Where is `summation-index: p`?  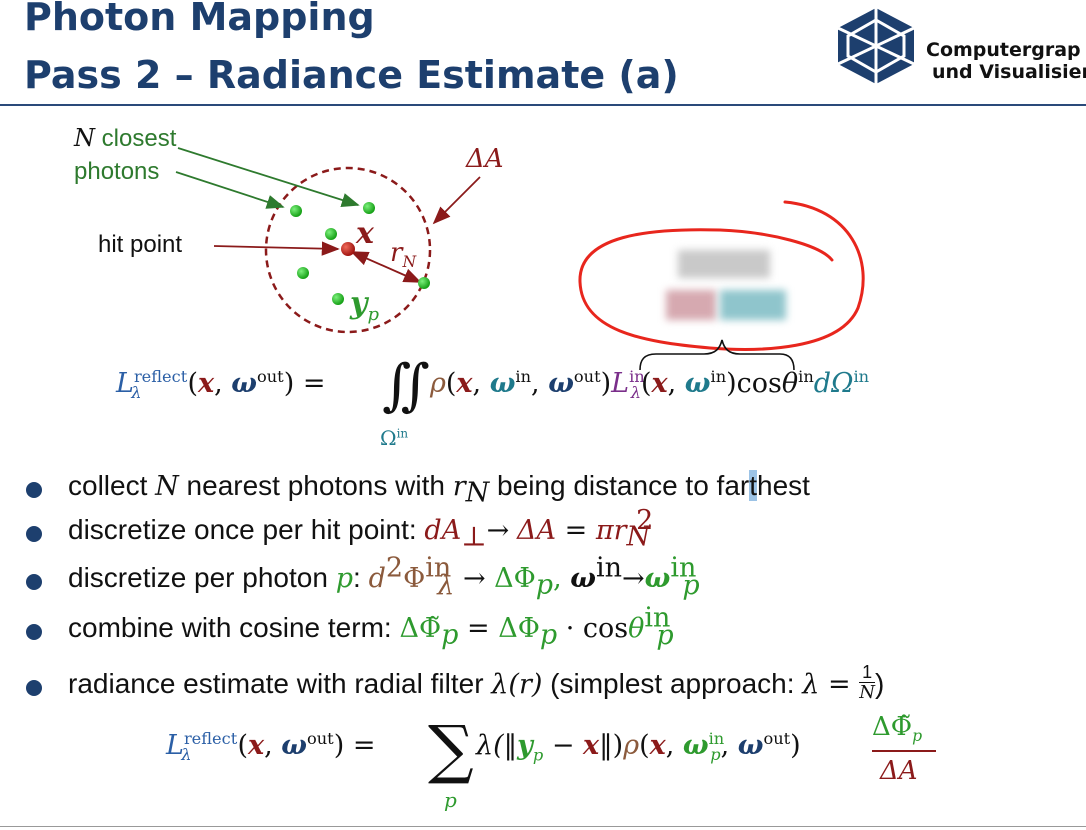
summation-index: p is located at coordinates (450, 800).